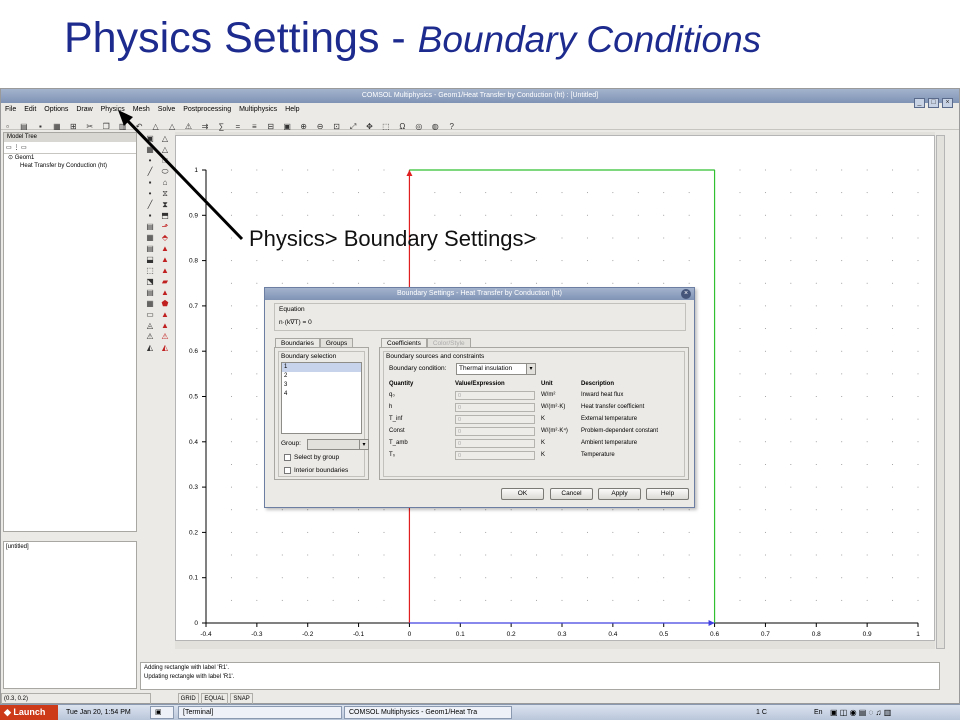 The height and width of the screenshot is (720, 960). What do you see at coordinates (295, 322) in the screenshot?
I see `equation-text: n·(k∇T) = 0` at bounding box center [295, 322].